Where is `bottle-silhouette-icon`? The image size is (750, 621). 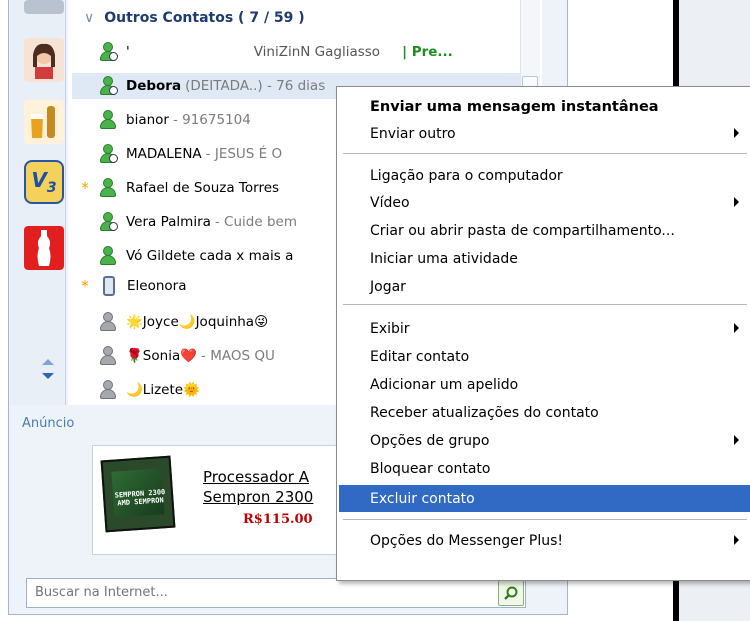
bottle-silhouette-icon is located at coordinates (44, 248).